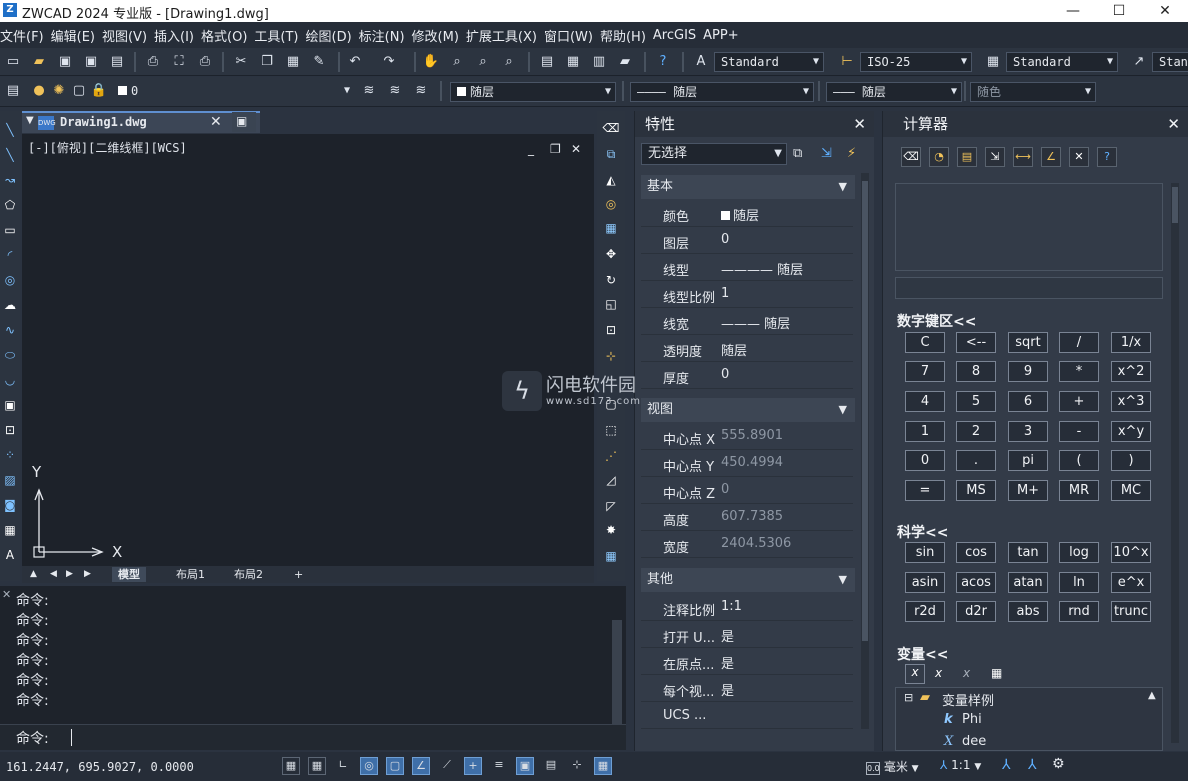  I want to click on key-rnd: rnd, so click(1079, 611).